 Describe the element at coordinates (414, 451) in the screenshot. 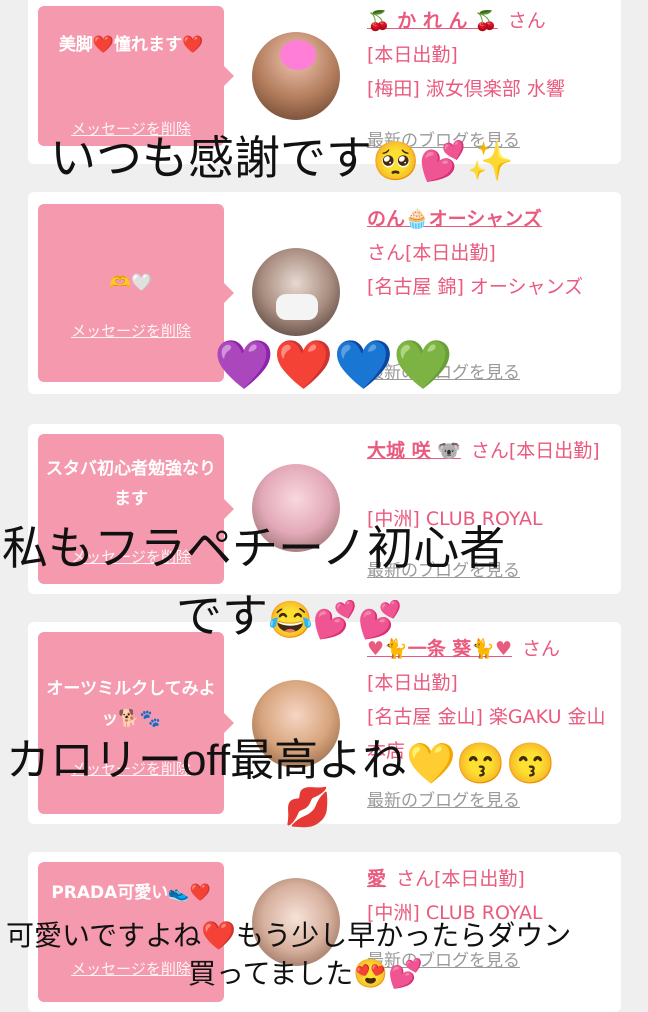

I see `cast-name-link: 大城 咲 🐨` at that location.